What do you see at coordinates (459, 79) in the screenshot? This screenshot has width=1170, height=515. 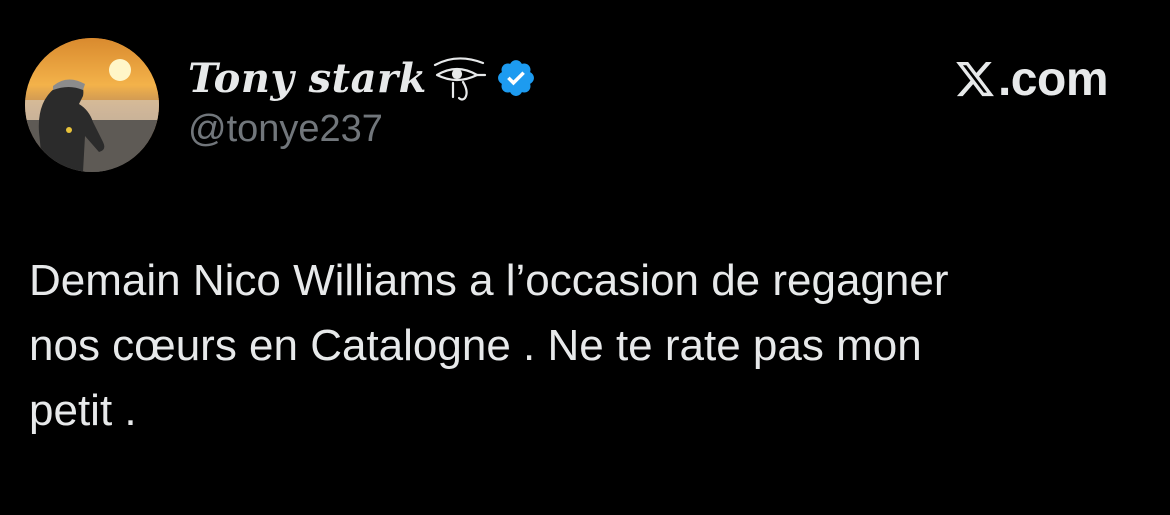 I see `eye-of-horus-icon` at bounding box center [459, 79].